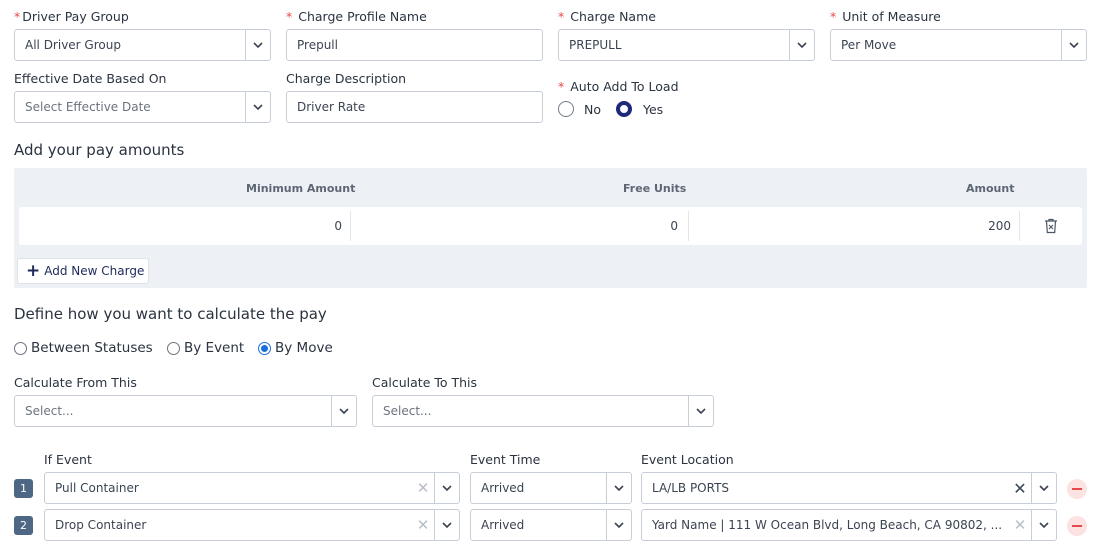  What do you see at coordinates (142, 107) in the screenshot?
I see `effective-date-select: Select Effective Date` at bounding box center [142, 107].